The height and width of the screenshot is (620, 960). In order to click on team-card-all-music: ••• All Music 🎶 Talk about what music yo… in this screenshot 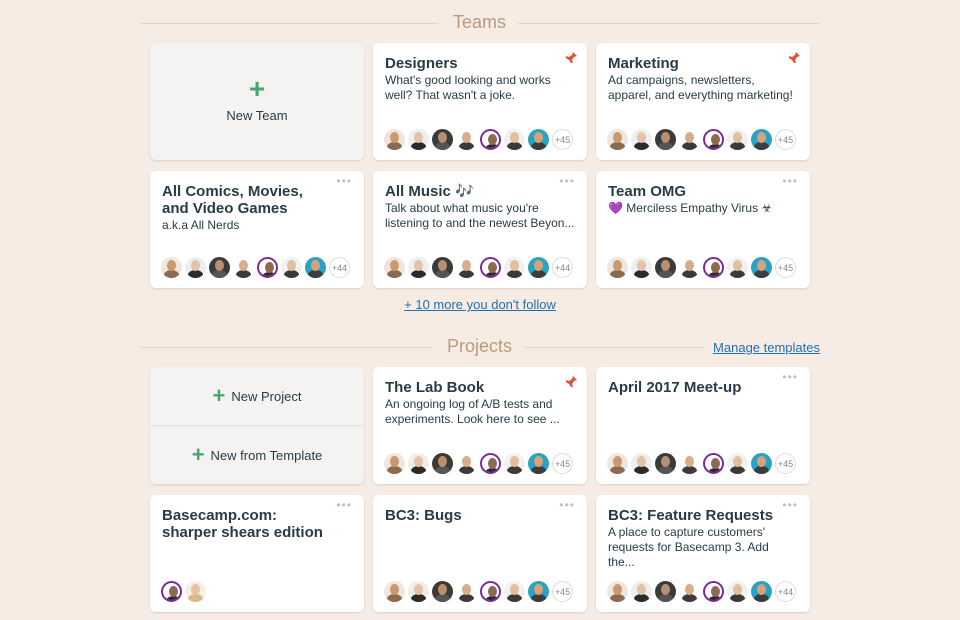, I will do `click(480, 229)`.